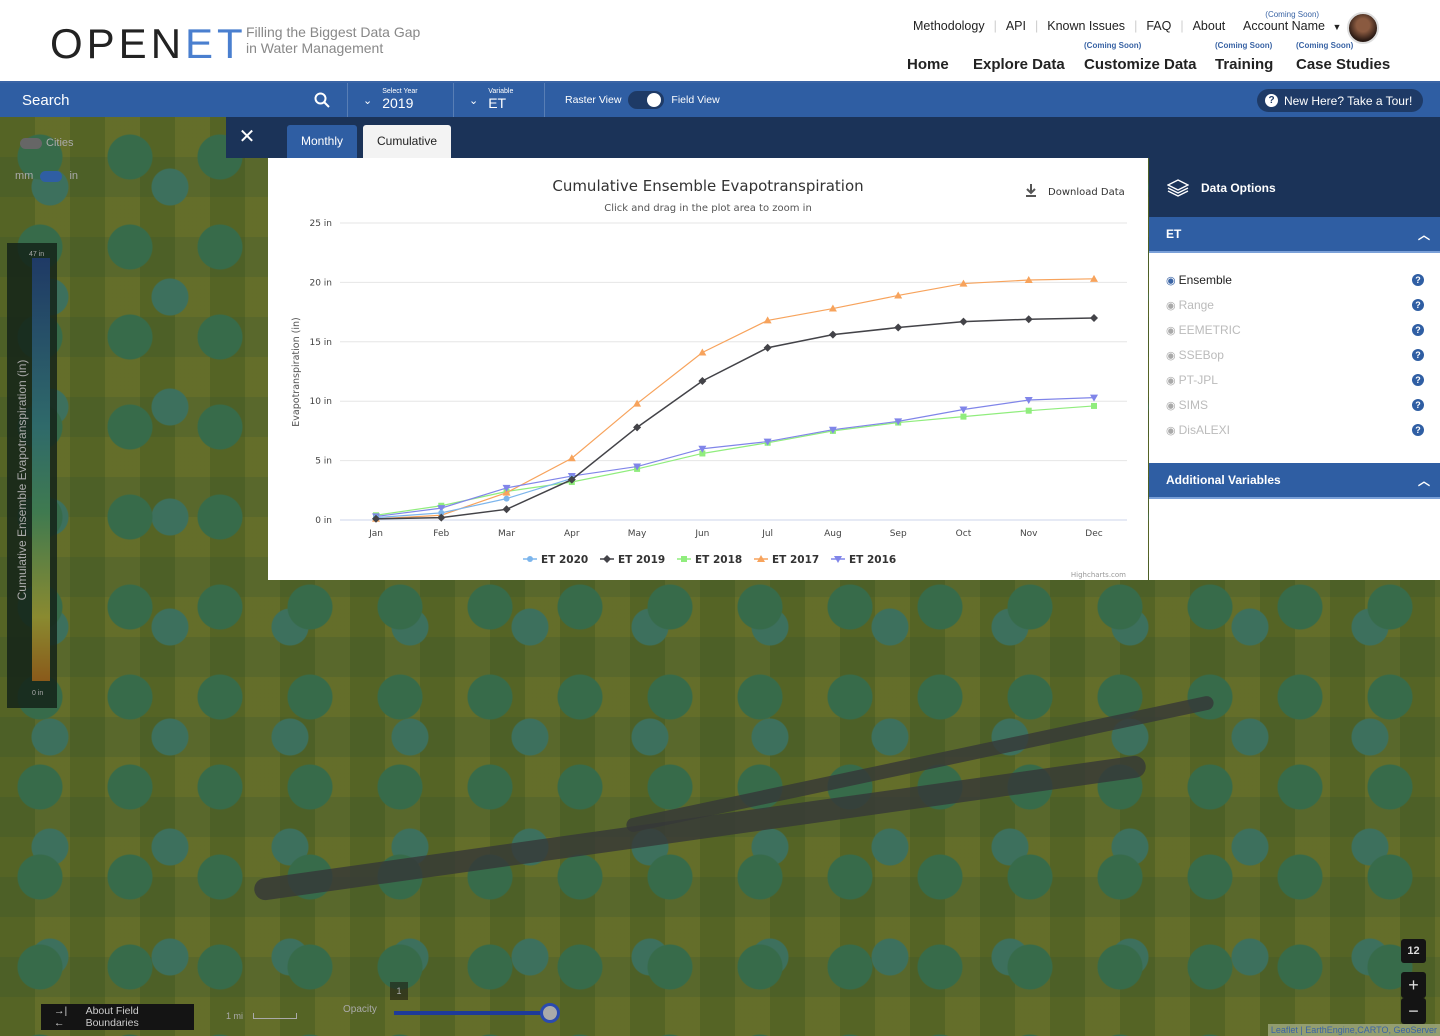 This screenshot has height=1036, width=1440. I want to click on legend-item: ET 2017, so click(786, 560).